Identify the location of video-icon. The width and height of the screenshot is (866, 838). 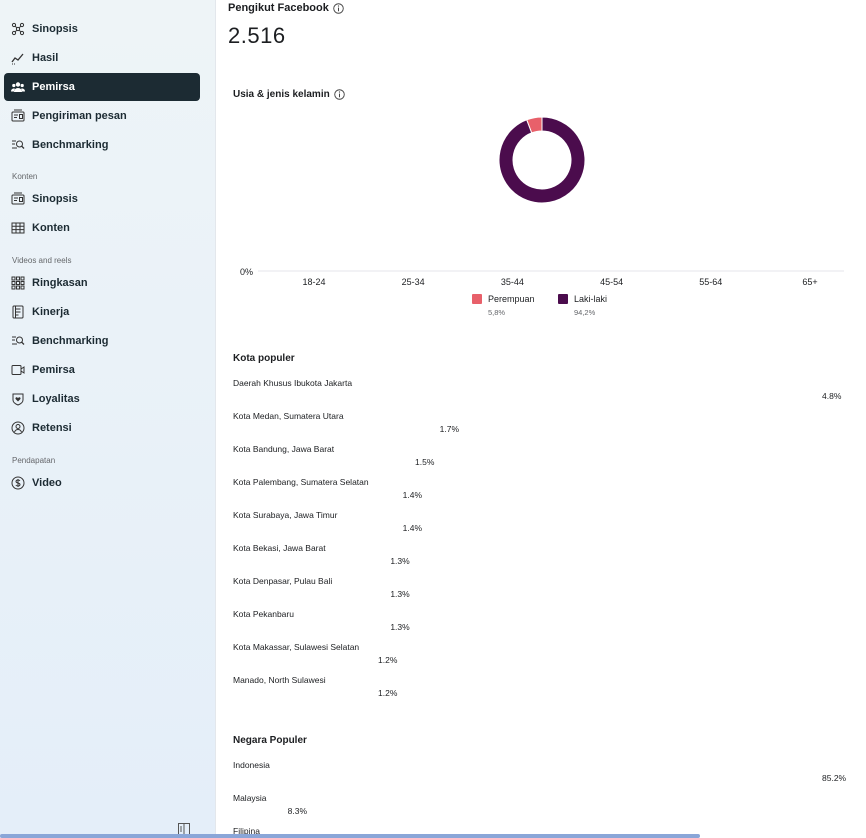
(18, 370).